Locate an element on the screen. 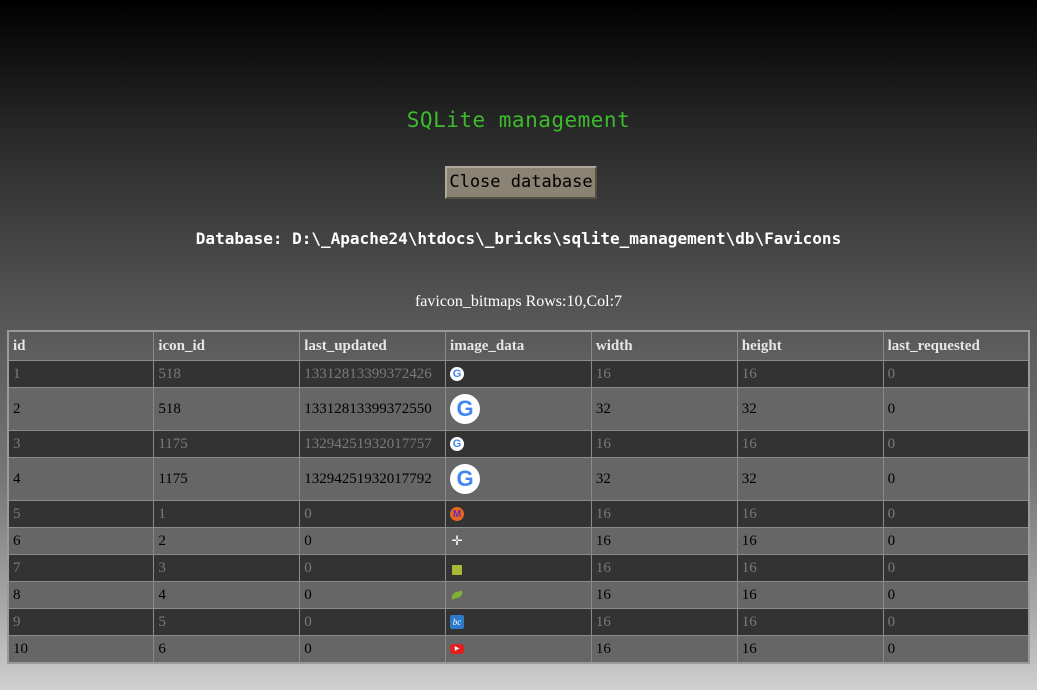 The width and height of the screenshot is (1037, 690). table-row: 3 1175 13294251932017757 G 16 16 0 is located at coordinates (518, 444).